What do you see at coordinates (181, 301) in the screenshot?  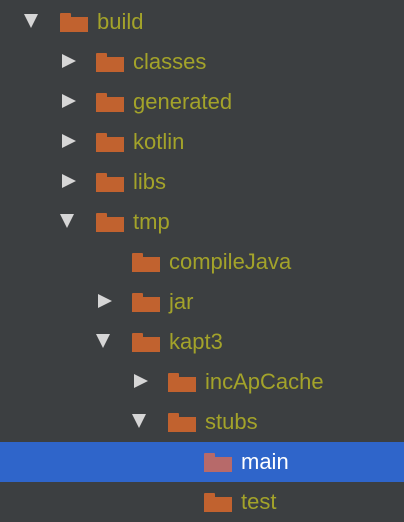 I see `tree-row-label: jar` at bounding box center [181, 301].